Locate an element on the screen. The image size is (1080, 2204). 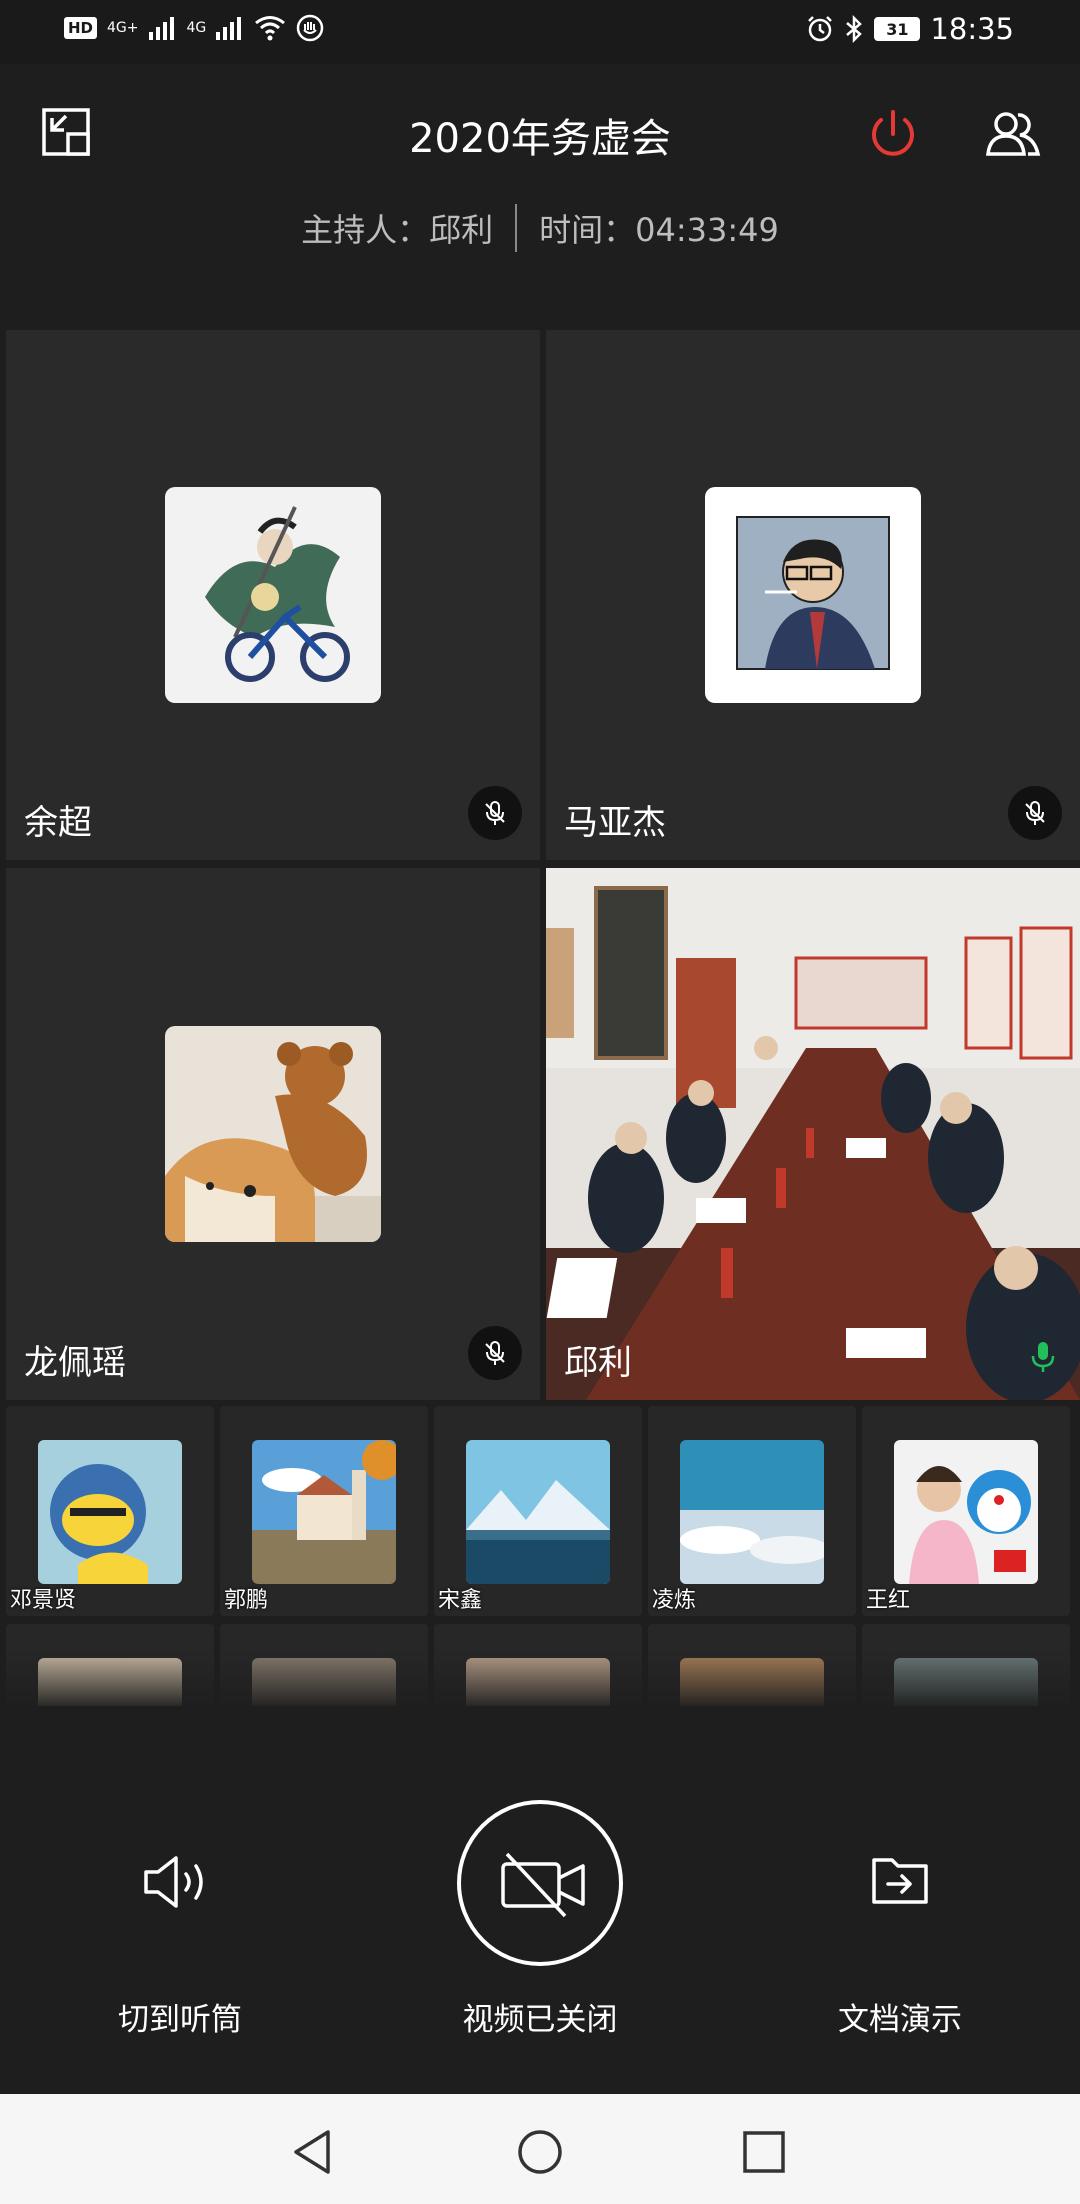
hd-badge: HD is located at coordinates (81, 28).